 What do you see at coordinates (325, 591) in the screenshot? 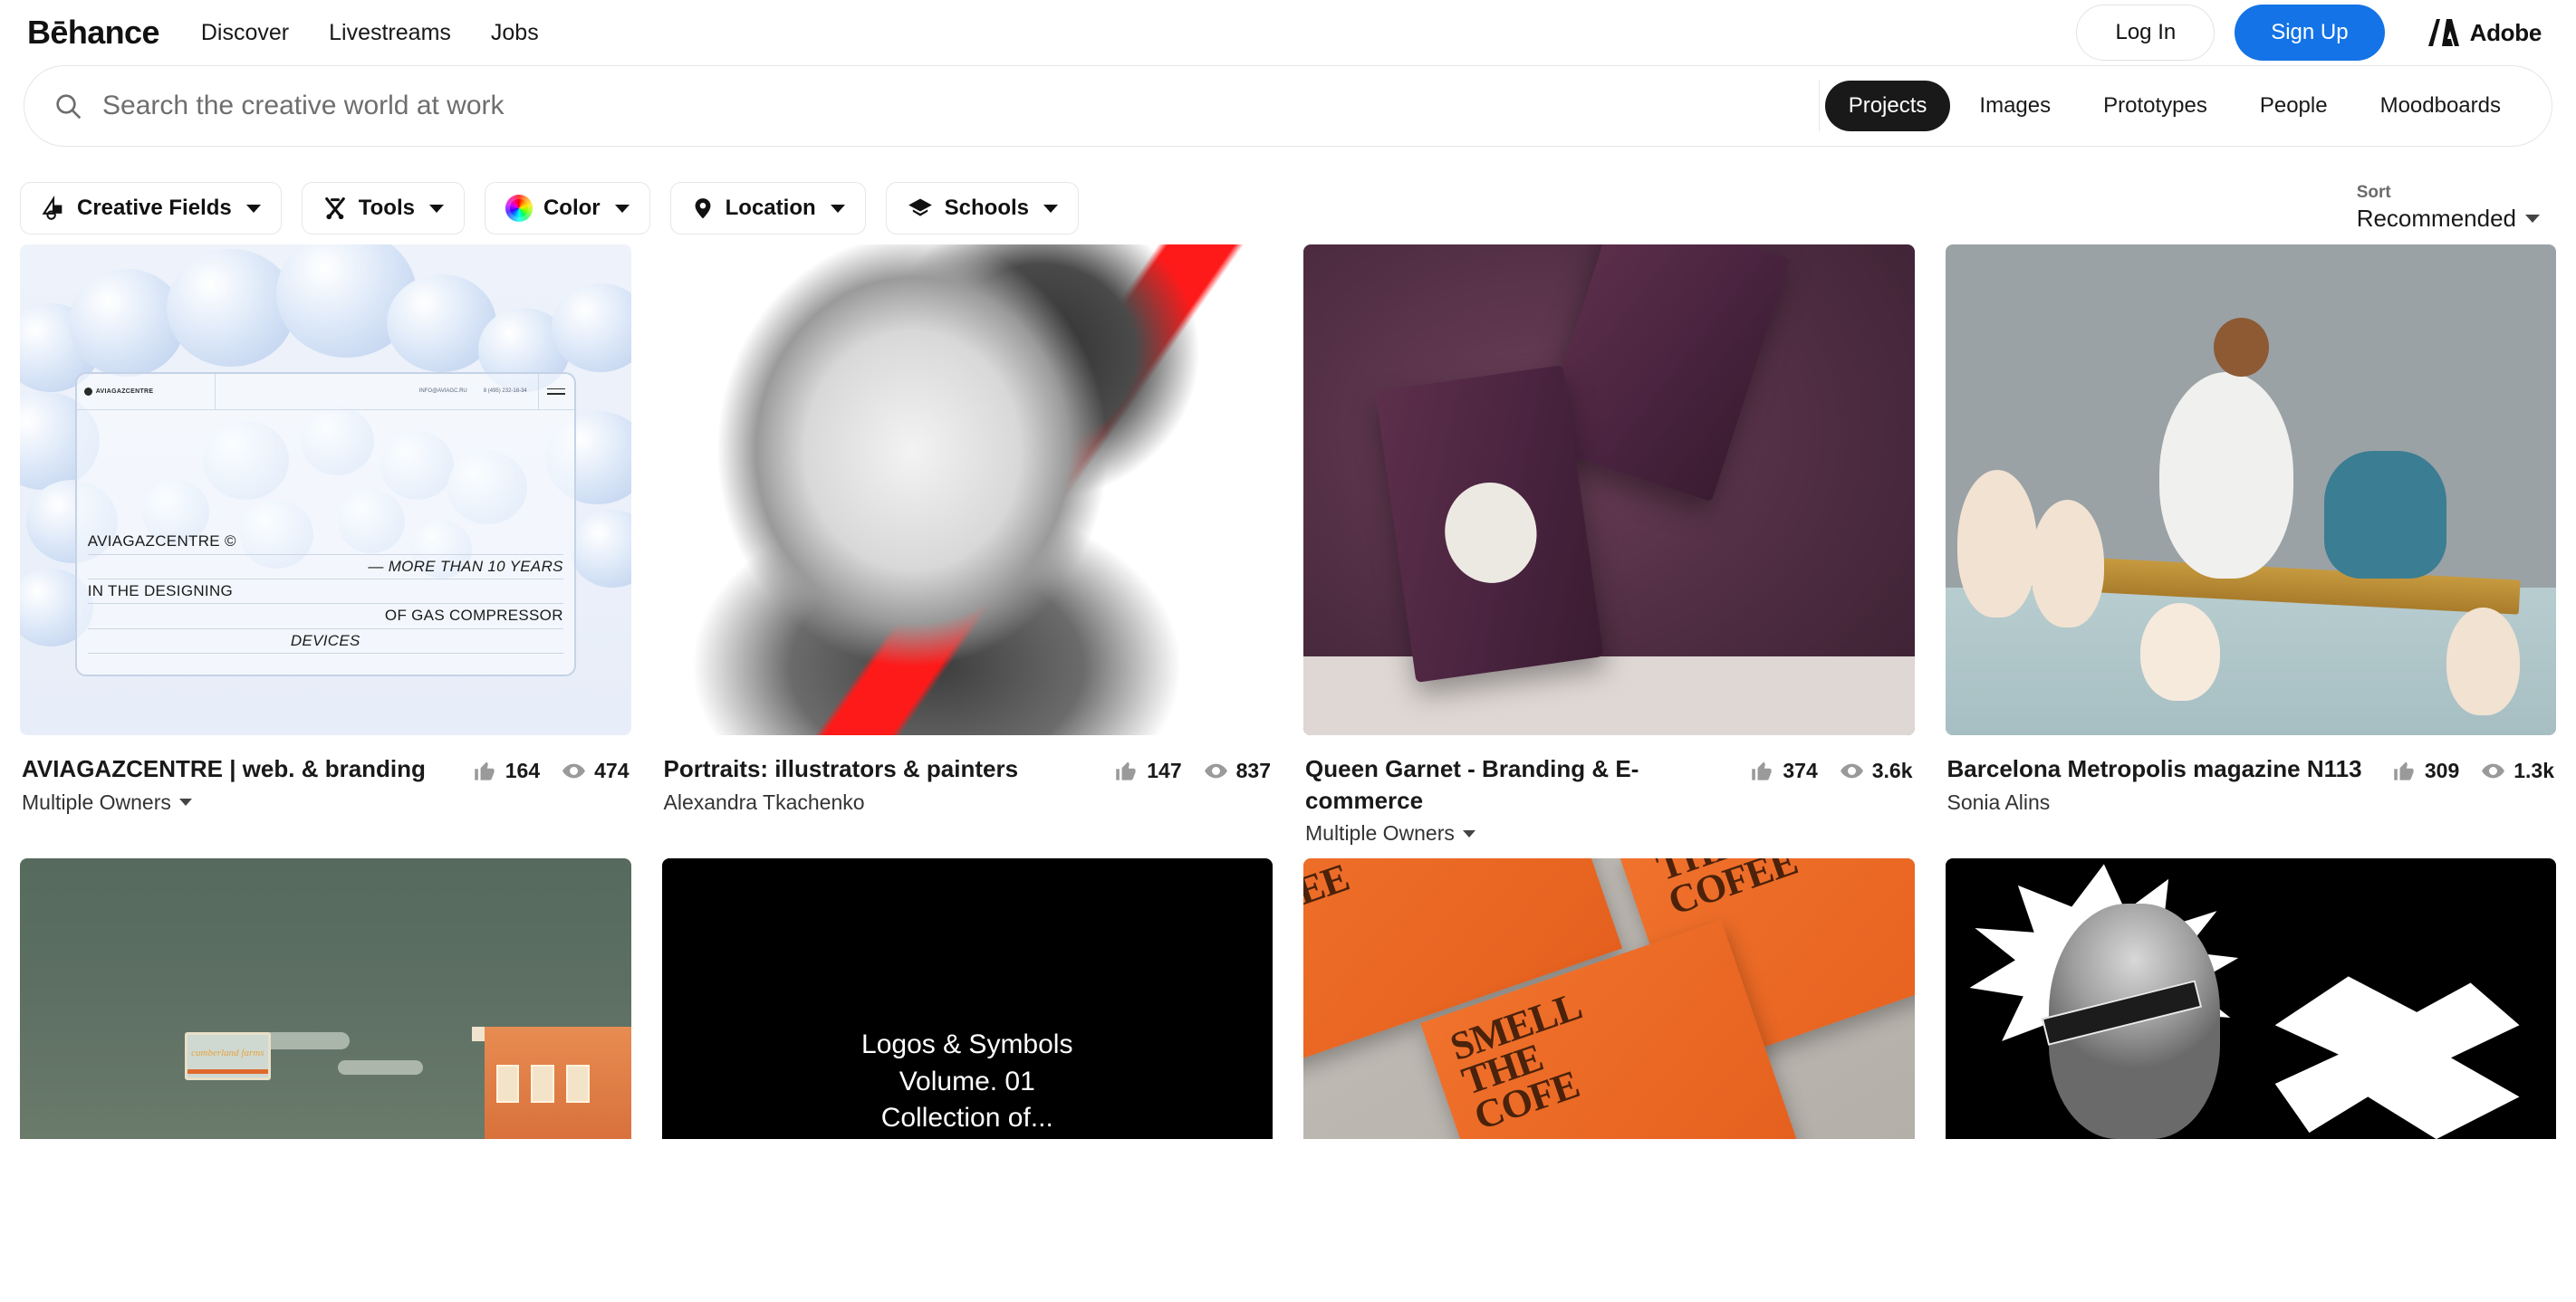
I see `headline-line-3: IN THE DESIGNING` at bounding box center [325, 591].